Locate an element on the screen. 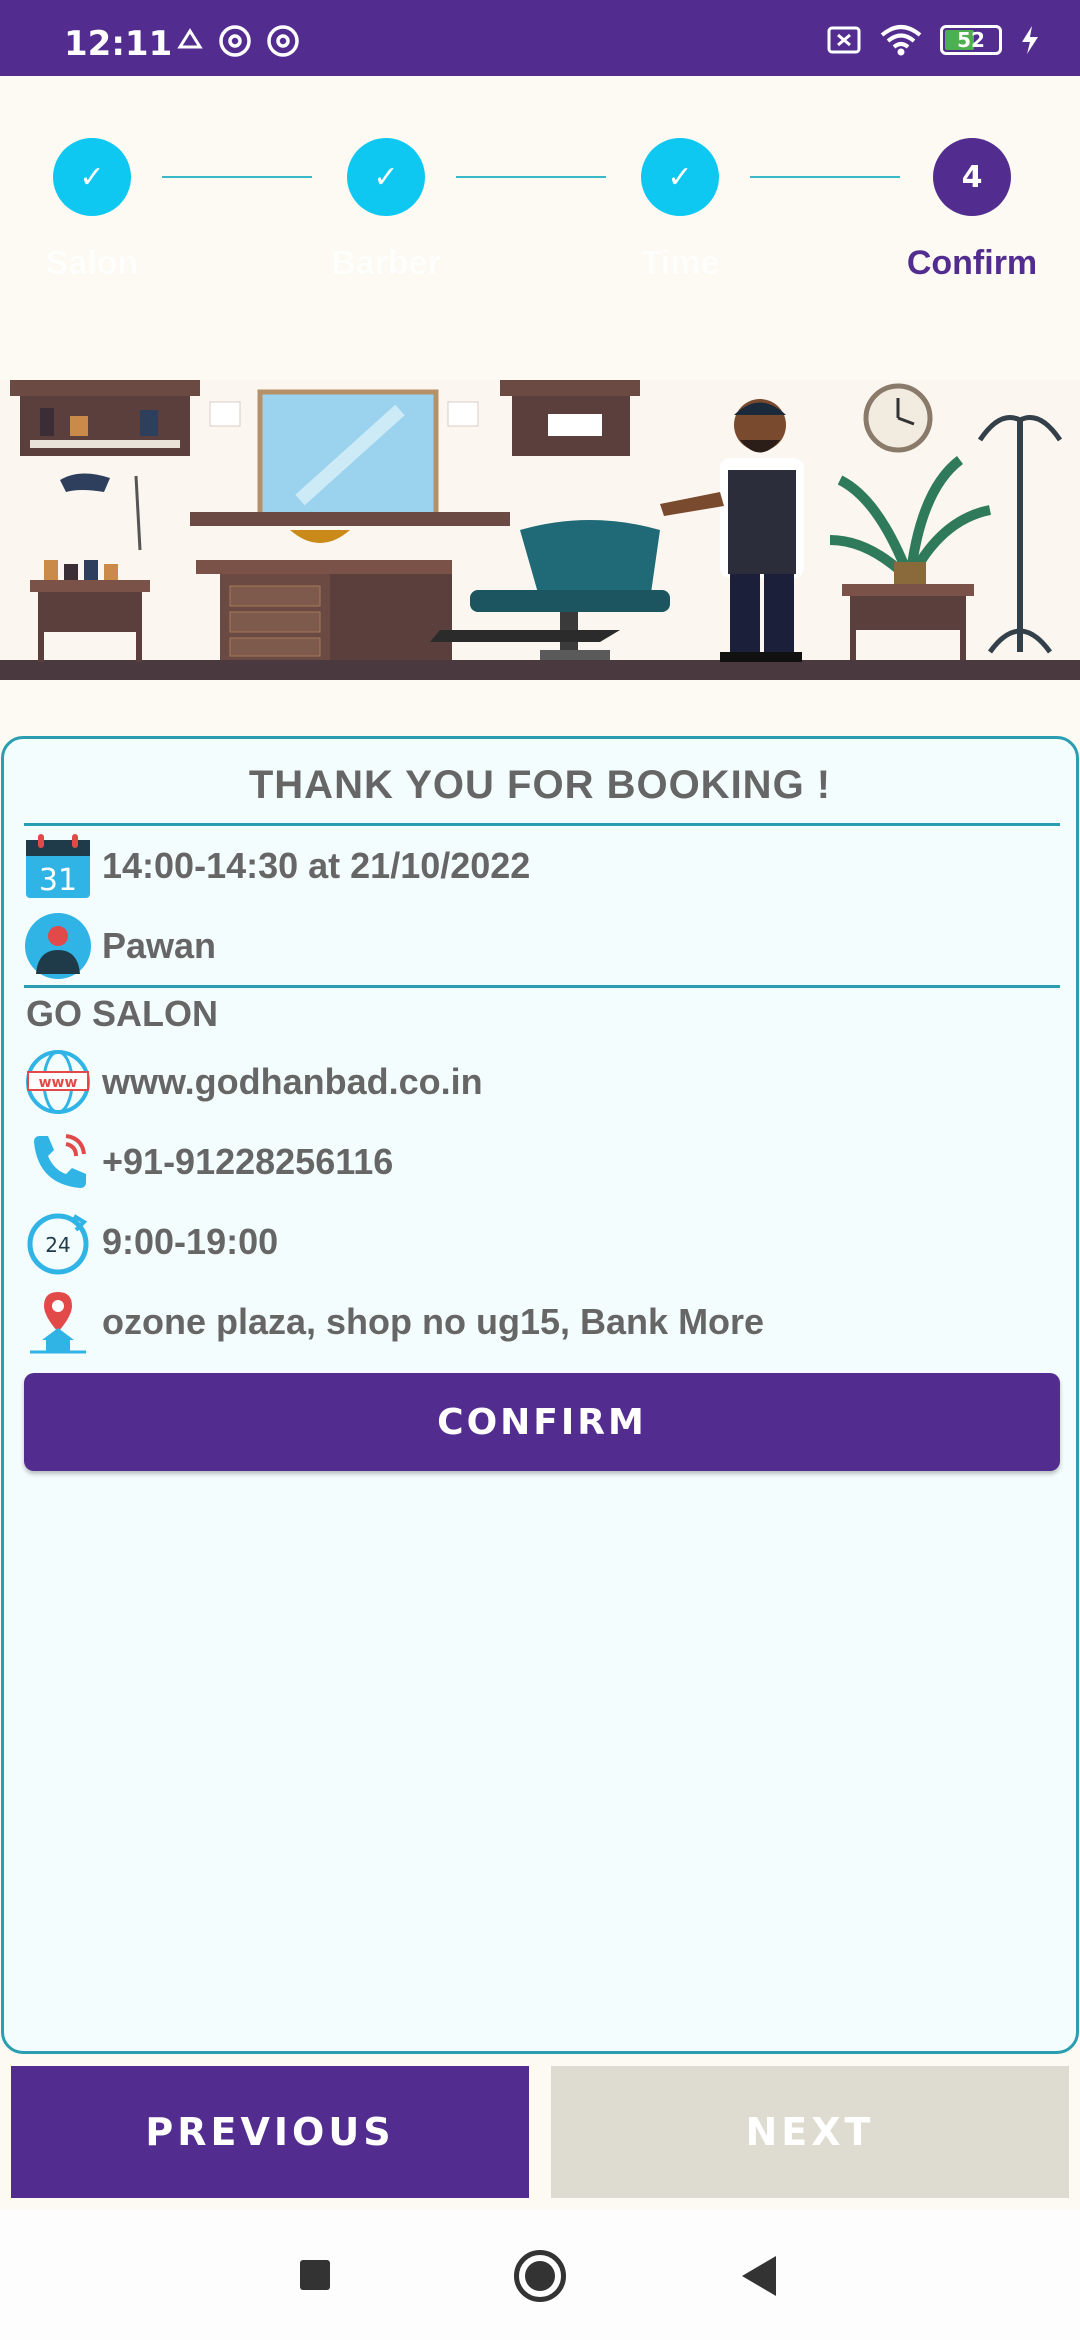 The height and width of the screenshot is (2340, 1080). previous-button: PREVIOUS is located at coordinates (270, 2132).